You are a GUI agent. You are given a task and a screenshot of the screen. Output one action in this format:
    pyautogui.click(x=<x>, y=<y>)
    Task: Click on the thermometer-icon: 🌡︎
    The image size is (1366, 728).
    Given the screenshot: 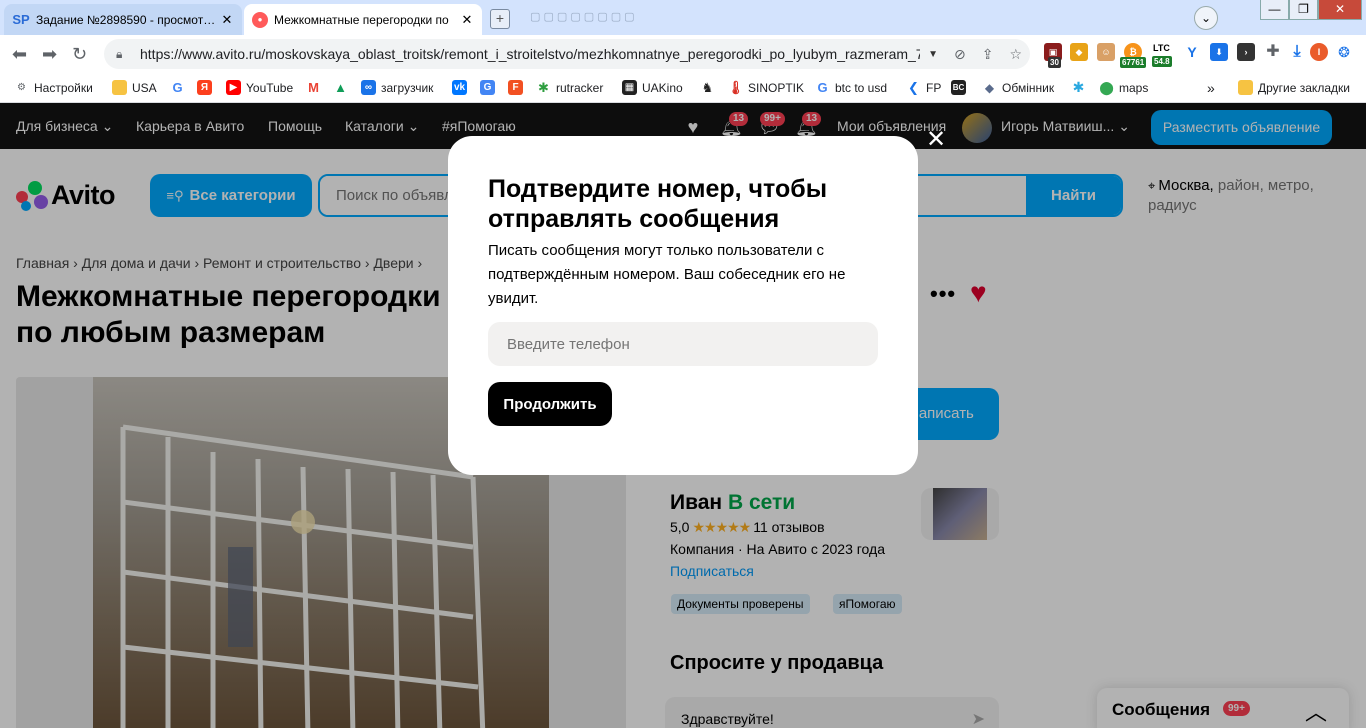 What is the action you would take?
    pyautogui.click(x=735, y=87)
    